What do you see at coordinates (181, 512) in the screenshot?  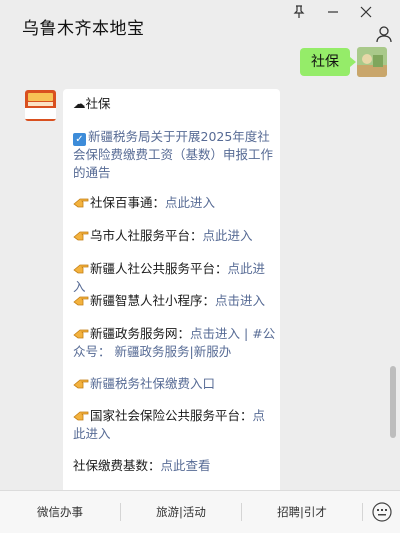 I see `menu-item-travel: 旅游|活动` at bounding box center [181, 512].